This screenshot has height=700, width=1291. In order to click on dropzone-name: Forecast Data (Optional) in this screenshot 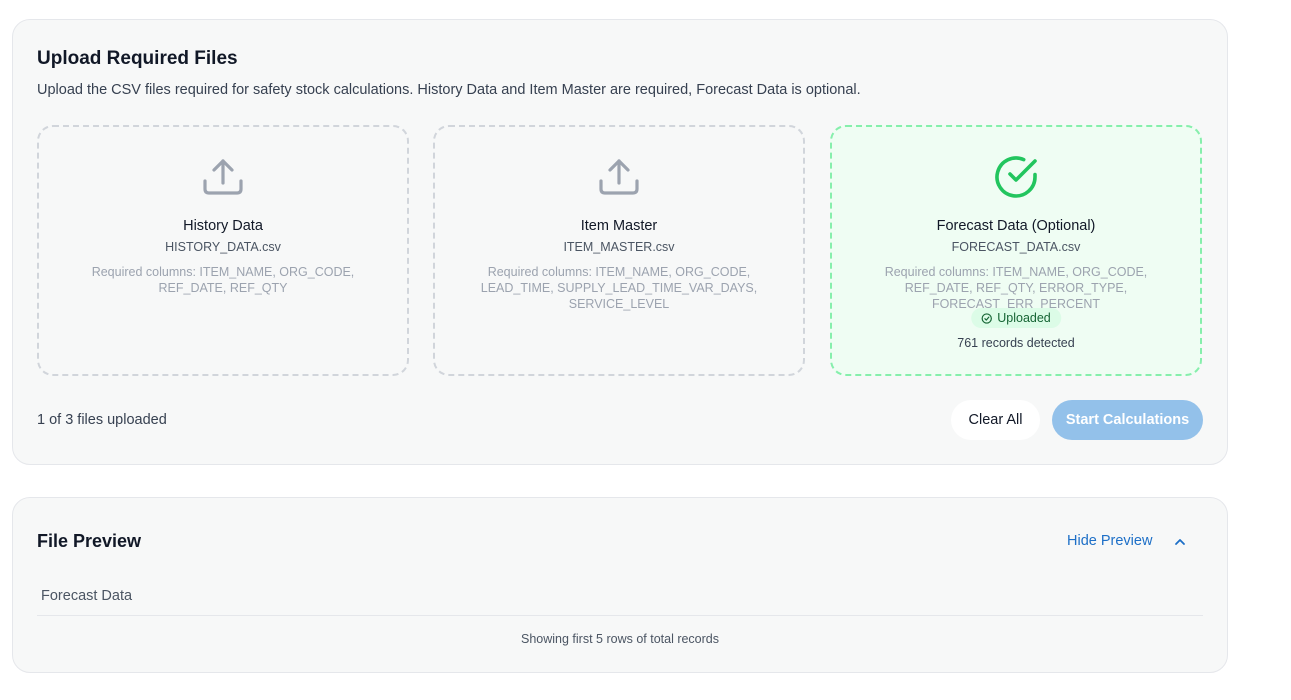, I will do `click(1016, 226)`.